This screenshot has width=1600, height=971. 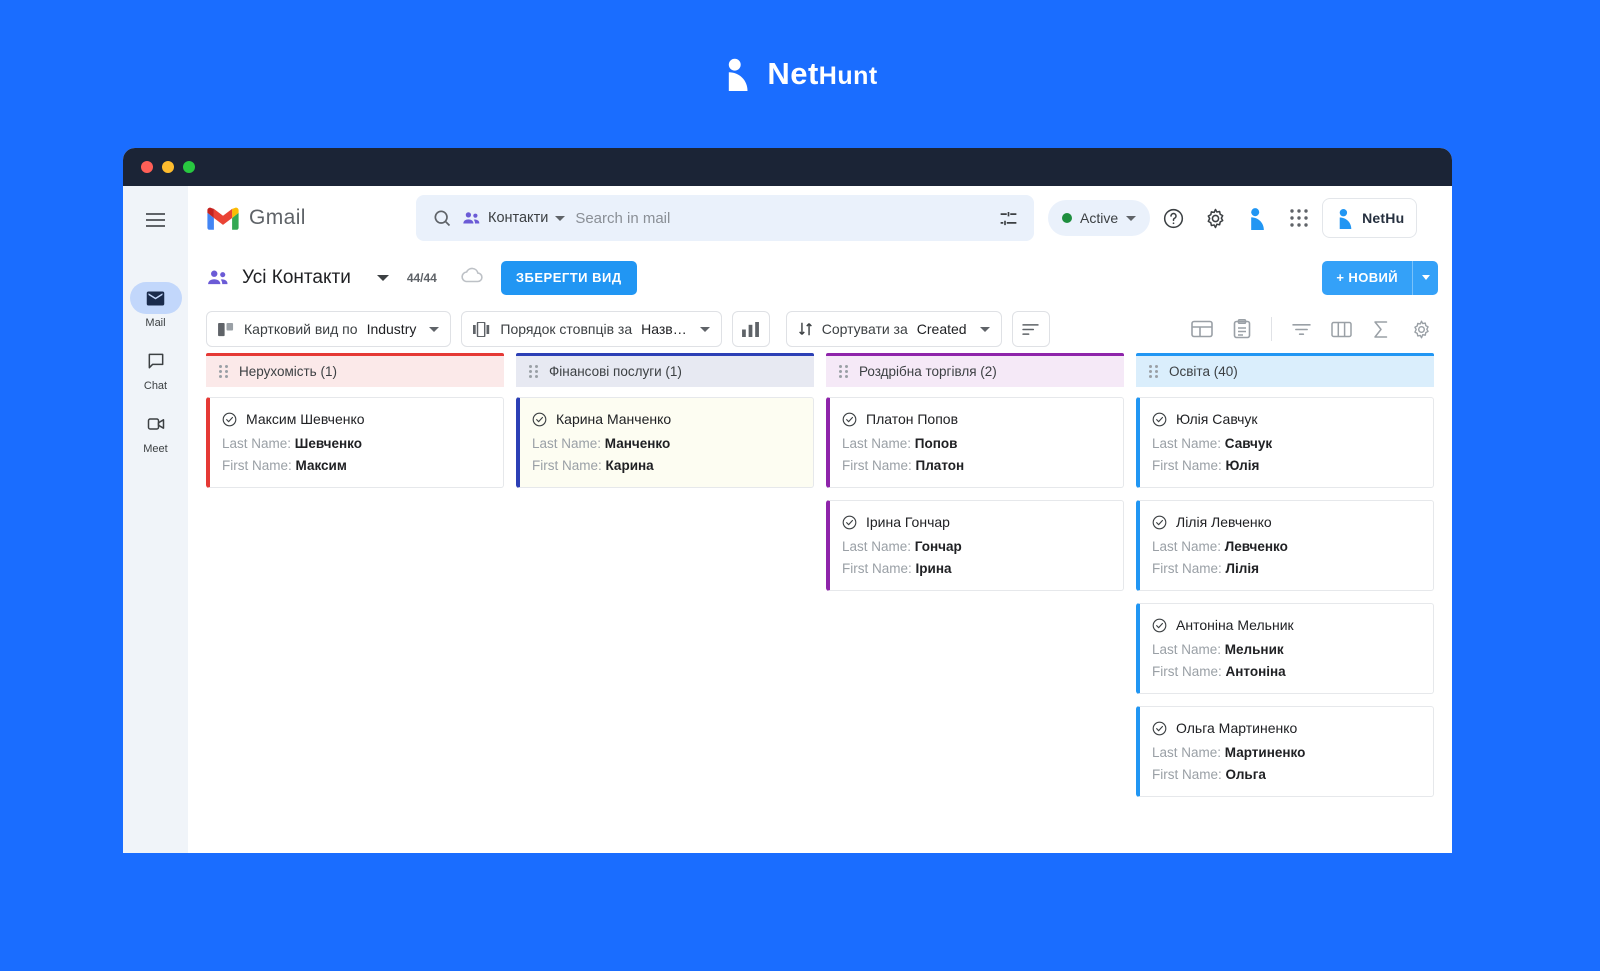 I want to click on nethunt-icon, so click(x=1257, y=218).